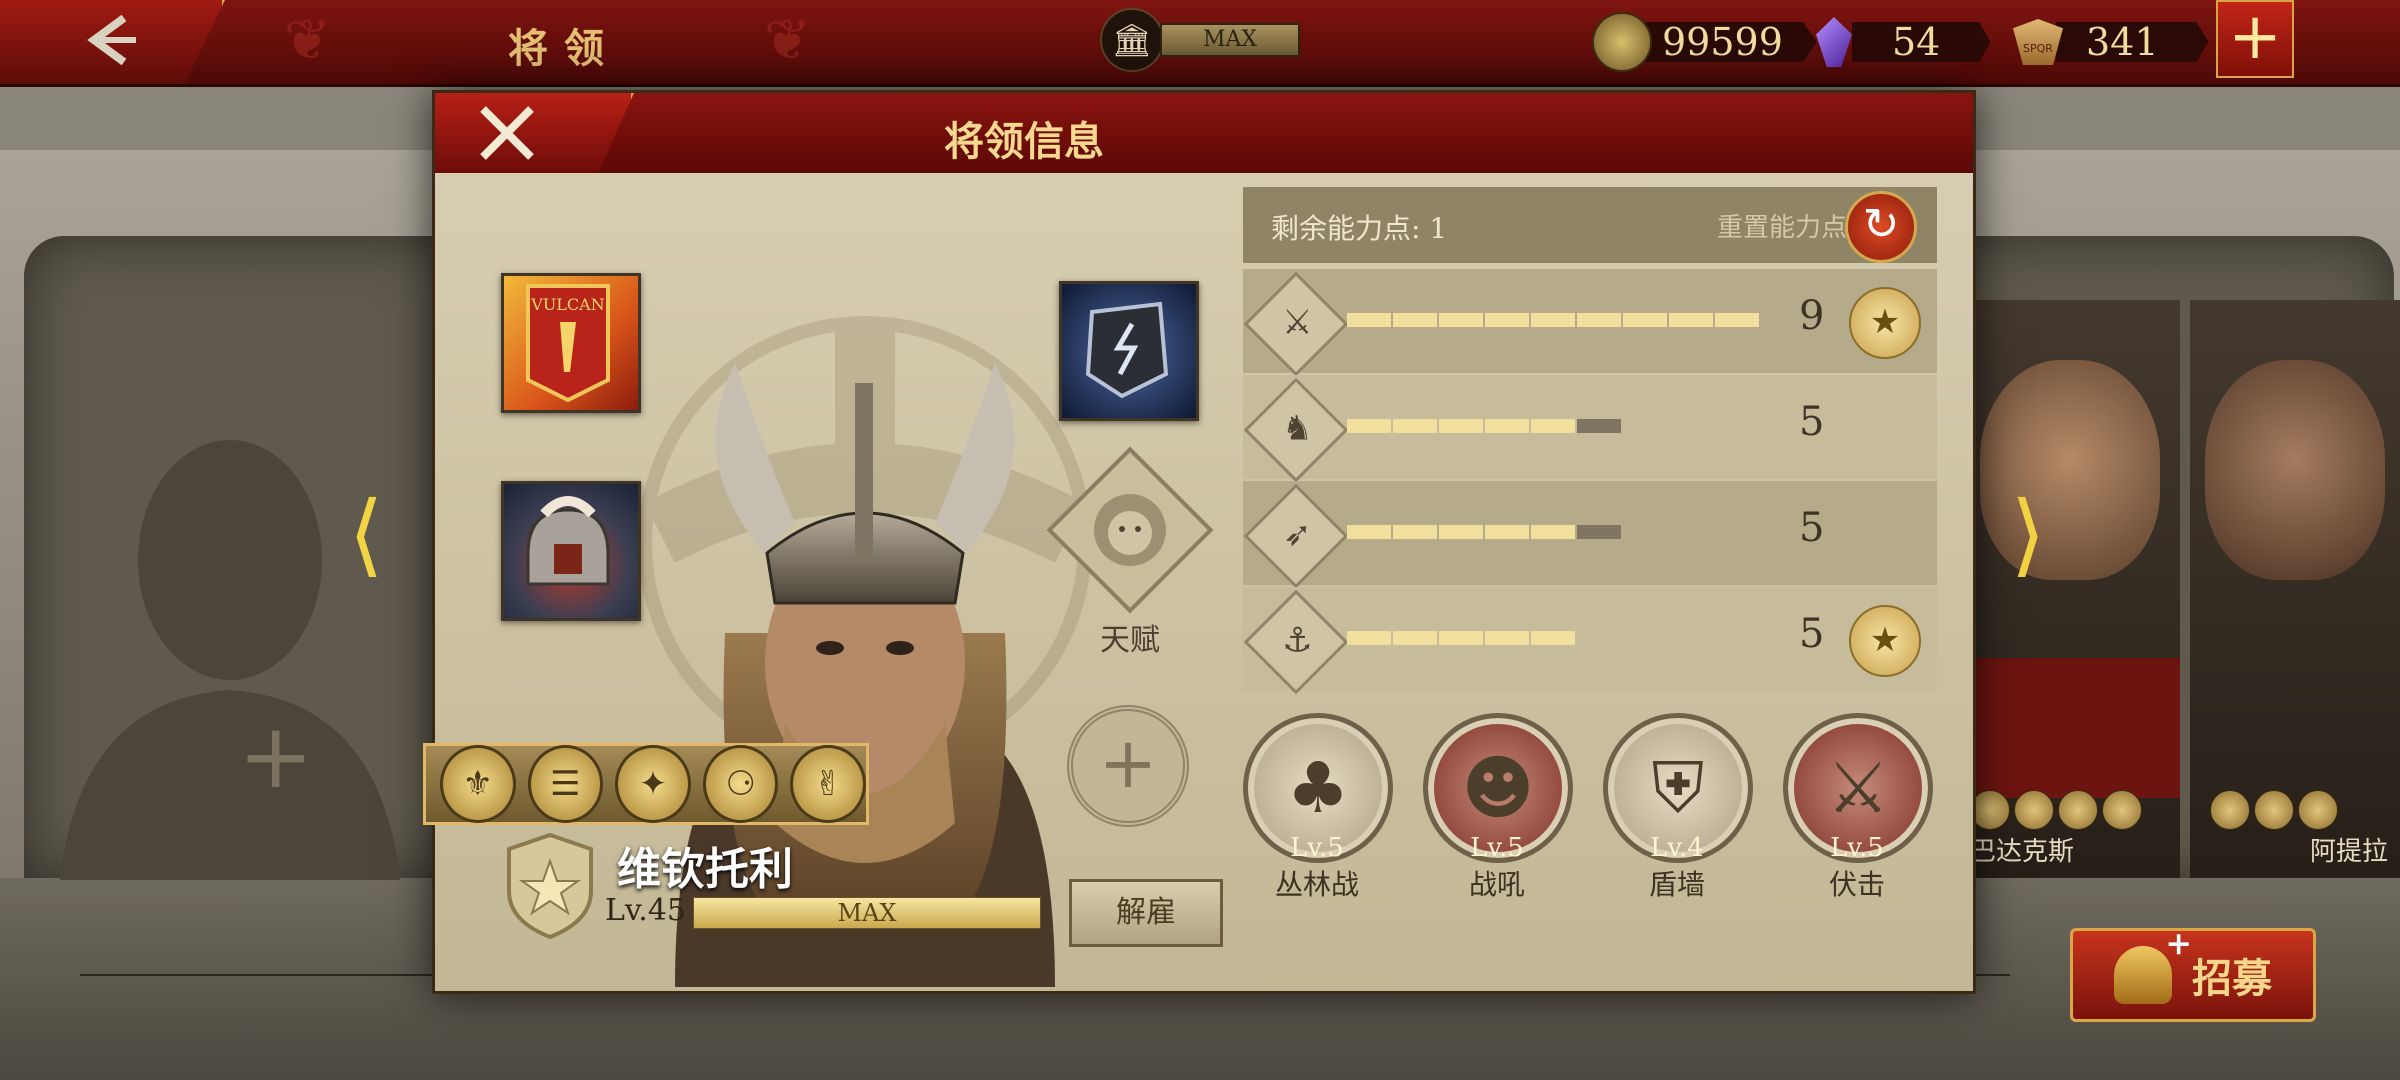 The width and height of the screenshot is (2400, 1080). I want to click on skill-medallion: ⚔ Lv.5 伏击, so click(1858, 808).